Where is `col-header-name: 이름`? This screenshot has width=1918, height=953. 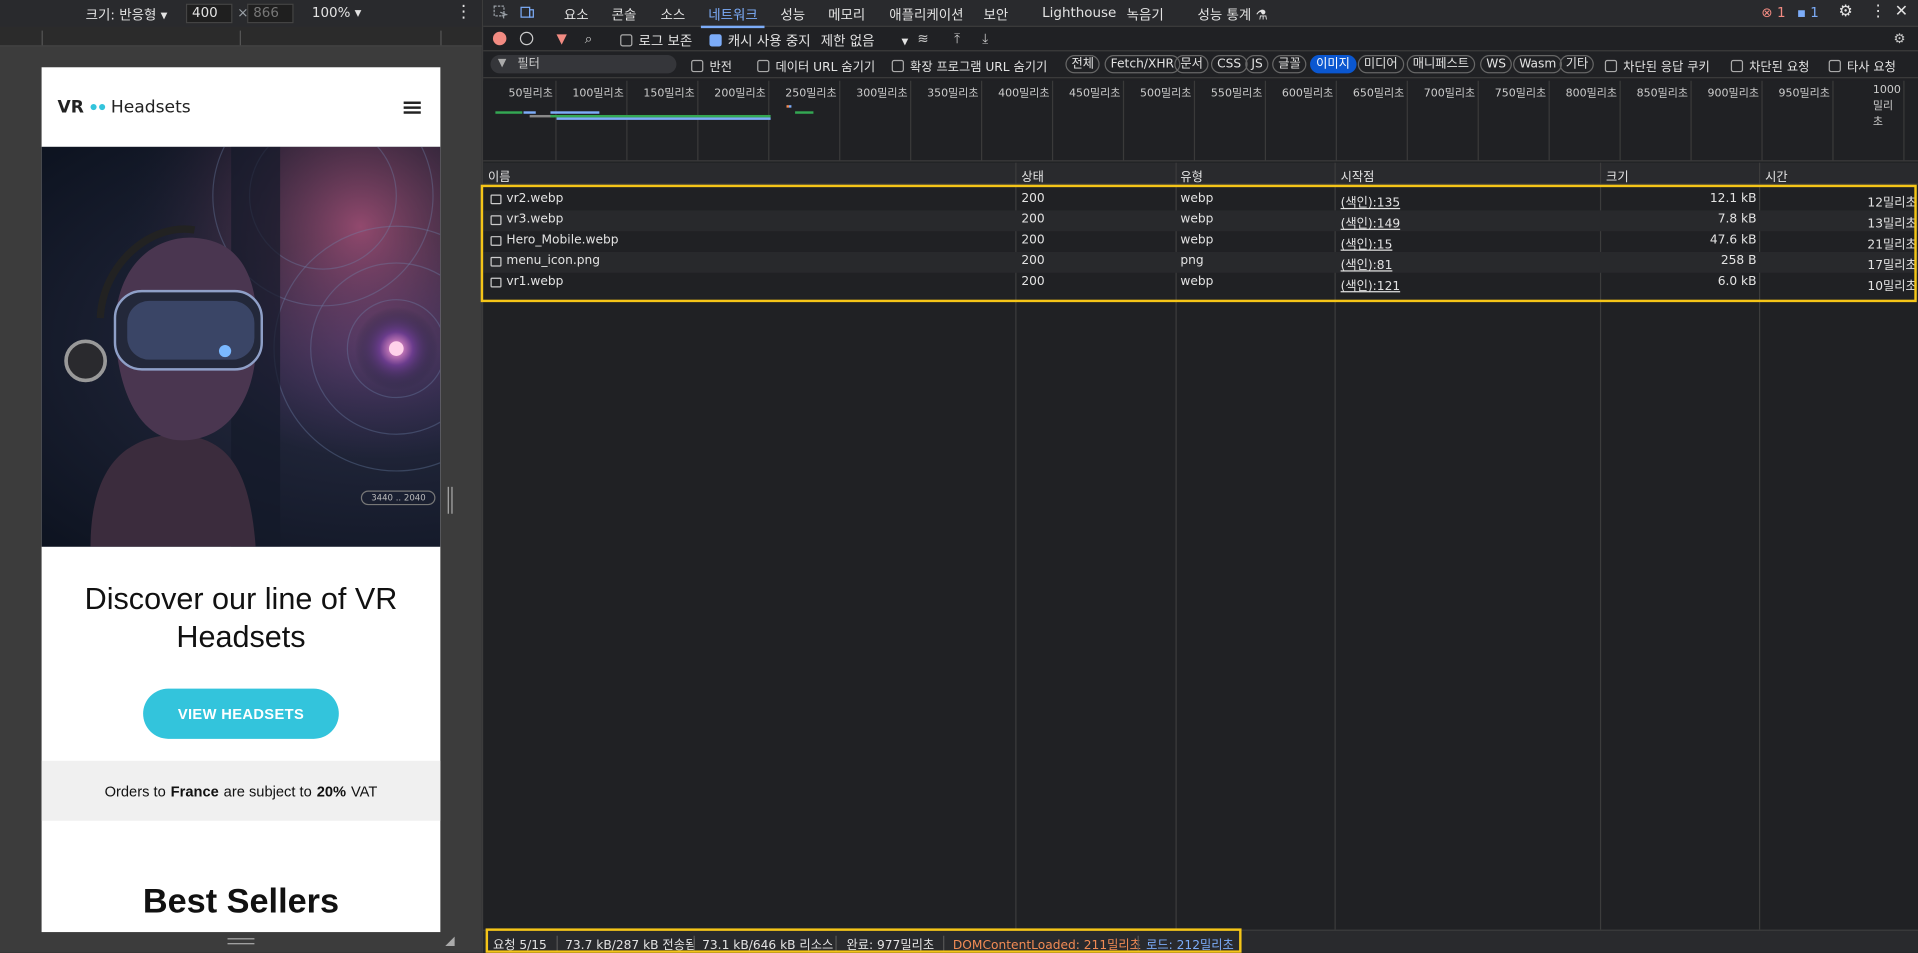
col-header-name: 이름 is located at coordinates (499, 175).